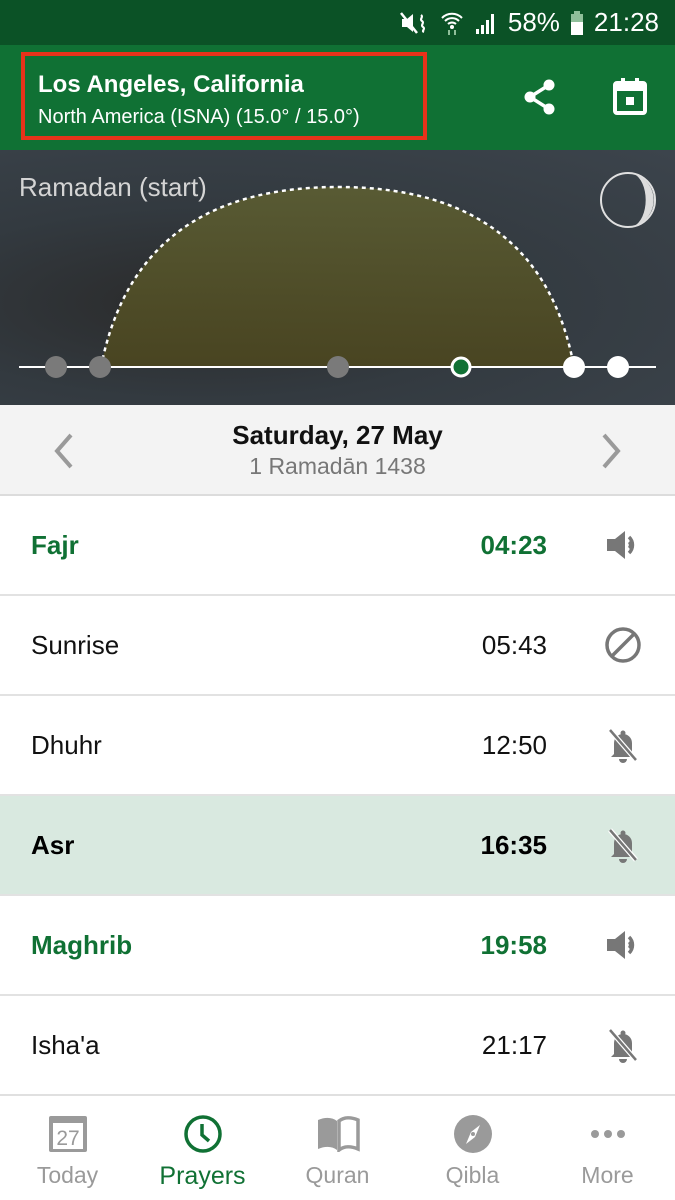 The height and width of the screenshot is (1200, 675). I want to click on share-icon, so click(539, 97).